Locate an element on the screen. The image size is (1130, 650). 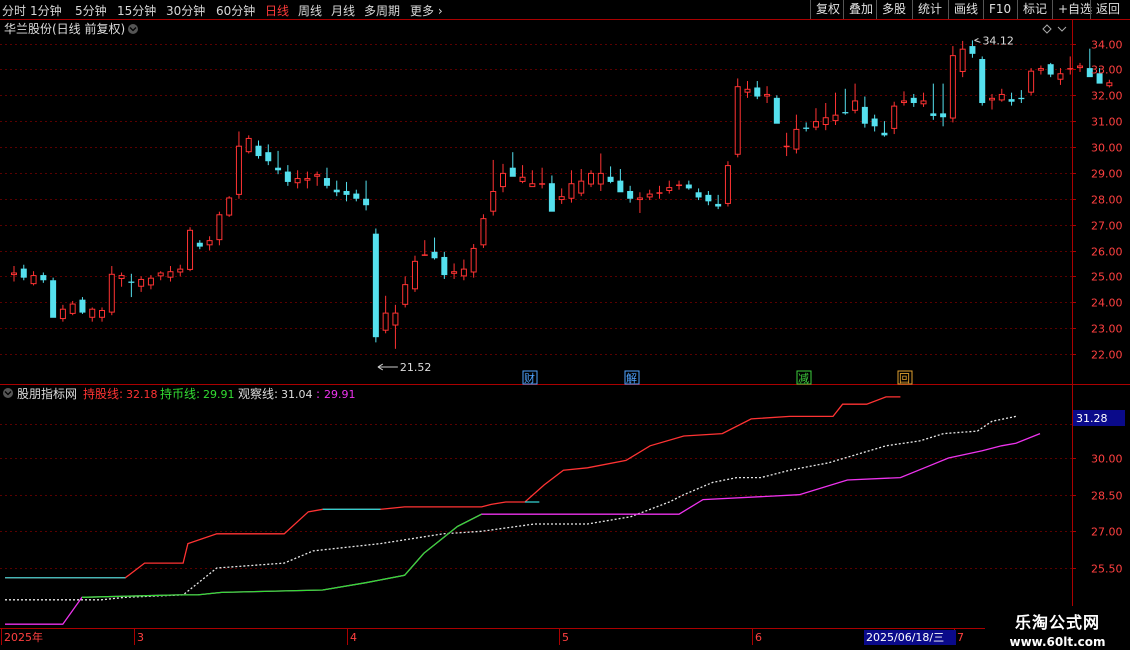
event-marker-0: 财 is located at coordinates (530, 377).